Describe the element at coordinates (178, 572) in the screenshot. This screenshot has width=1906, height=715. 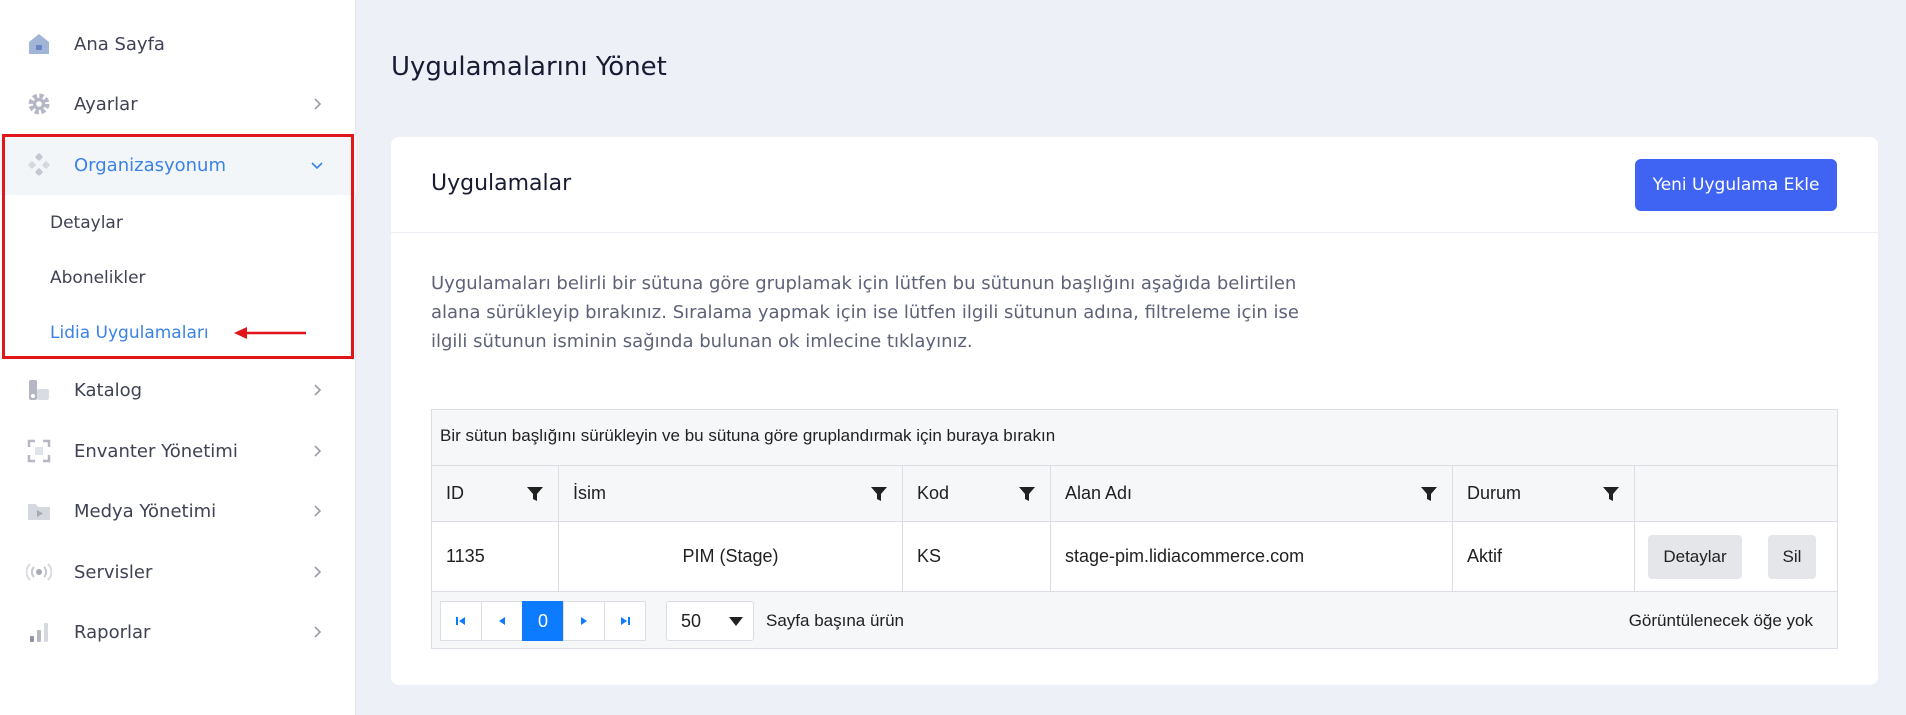
I see `sidebar-item-services: Servisler` at that location.